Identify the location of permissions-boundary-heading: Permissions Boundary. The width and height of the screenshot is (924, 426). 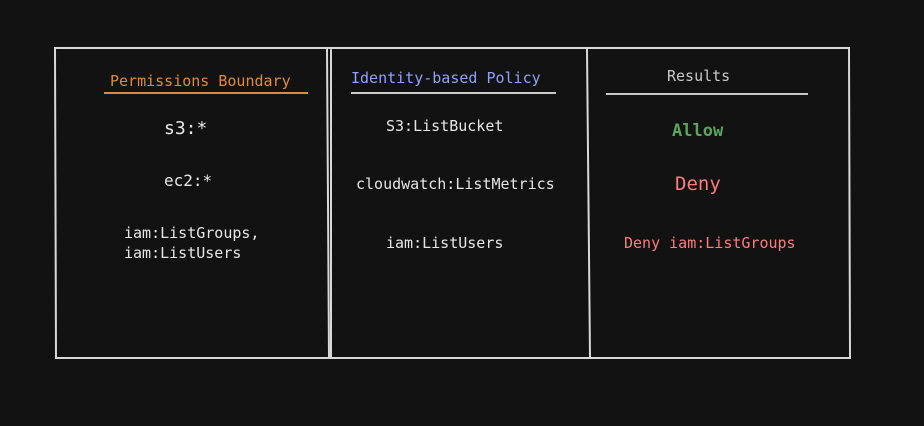
(200, 81).